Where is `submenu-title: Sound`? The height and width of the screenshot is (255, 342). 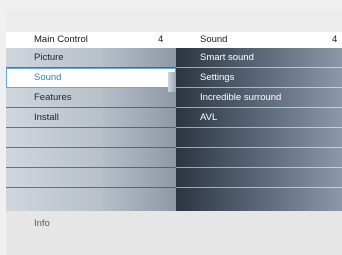
submenu-title: Sound is located at coordinates (214, 39).